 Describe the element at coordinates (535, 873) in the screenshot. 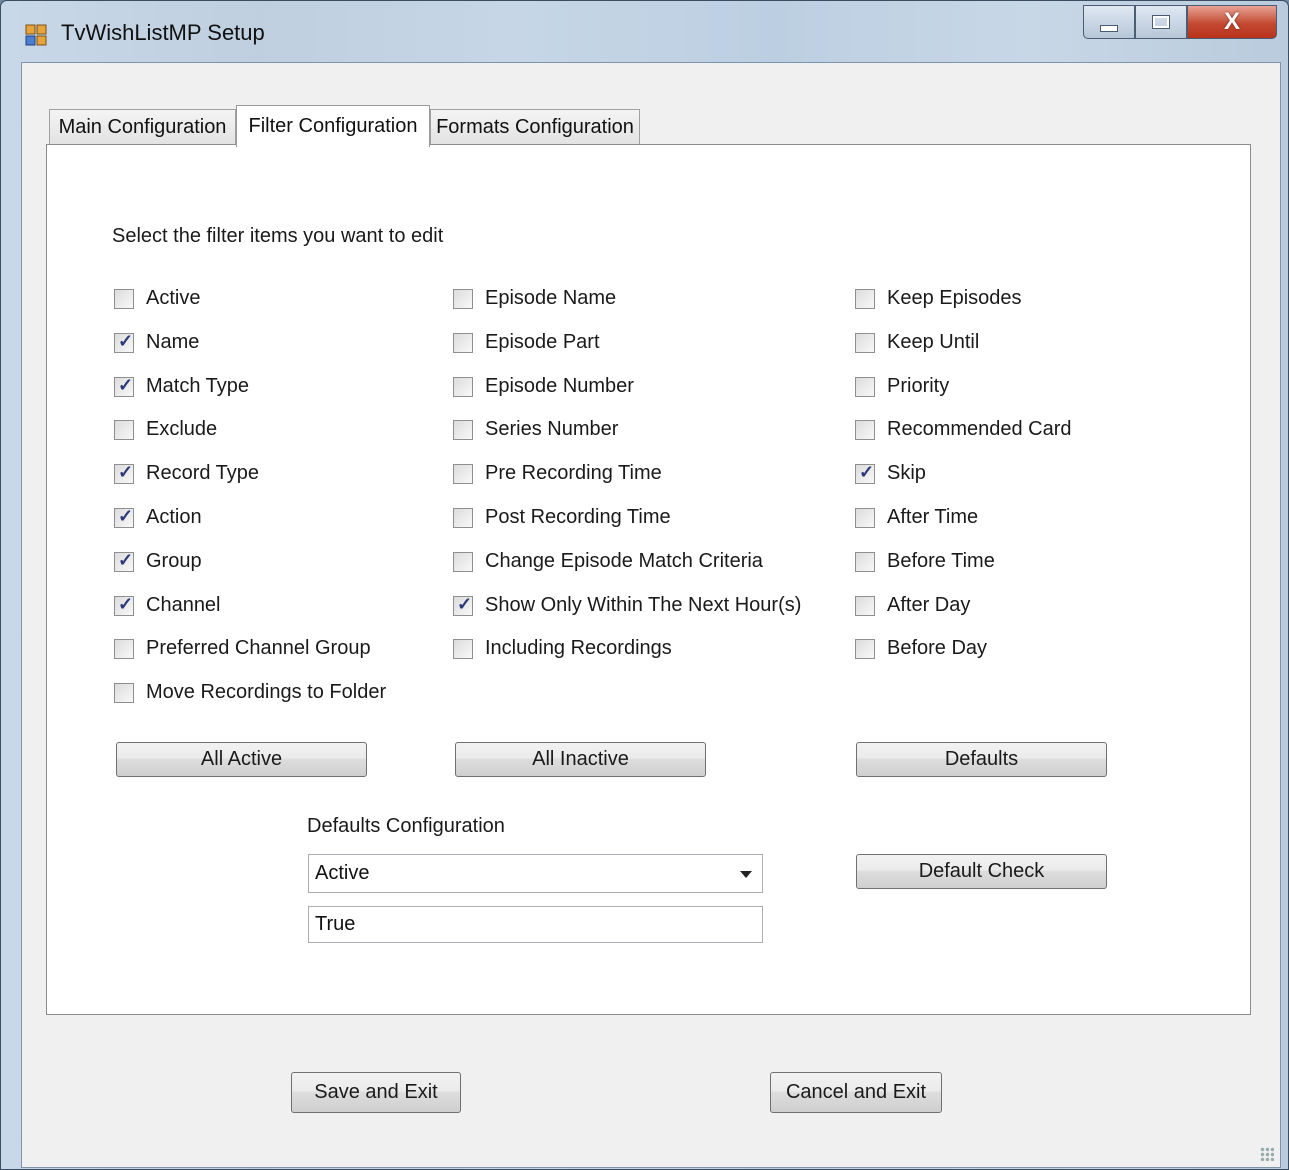

I see `defaults-item-select: Active` at that location.